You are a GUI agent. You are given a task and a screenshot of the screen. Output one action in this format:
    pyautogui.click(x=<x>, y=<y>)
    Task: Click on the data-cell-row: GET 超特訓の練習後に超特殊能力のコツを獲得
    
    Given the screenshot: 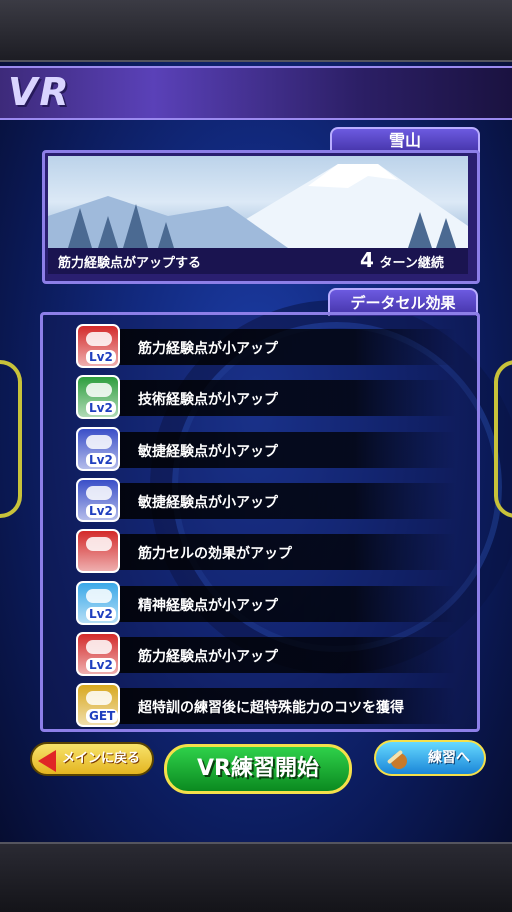 What is the action you would take?
    pyautogui.click(x=275, y=705)
    